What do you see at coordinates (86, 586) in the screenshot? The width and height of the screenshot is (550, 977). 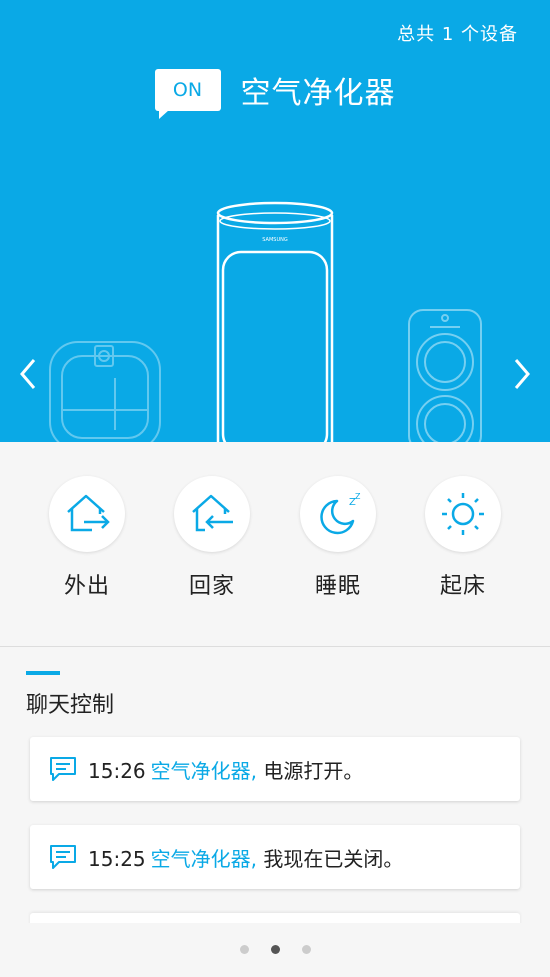 I see `shortcut-label: 外出` at bounding box center [86, 586].